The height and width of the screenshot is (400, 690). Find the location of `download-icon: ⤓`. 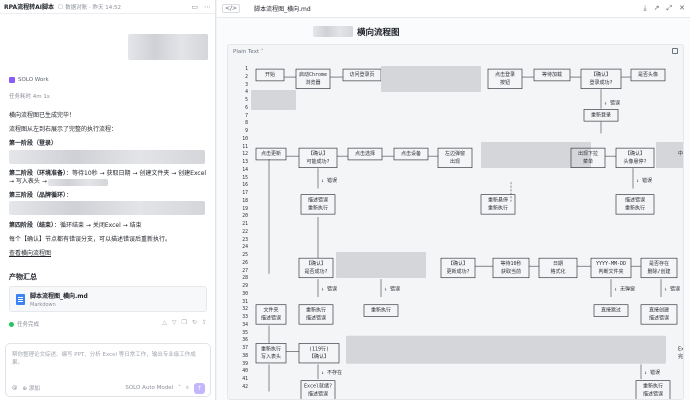

download-icon: ⤓ is located at coordinates (645, 8).